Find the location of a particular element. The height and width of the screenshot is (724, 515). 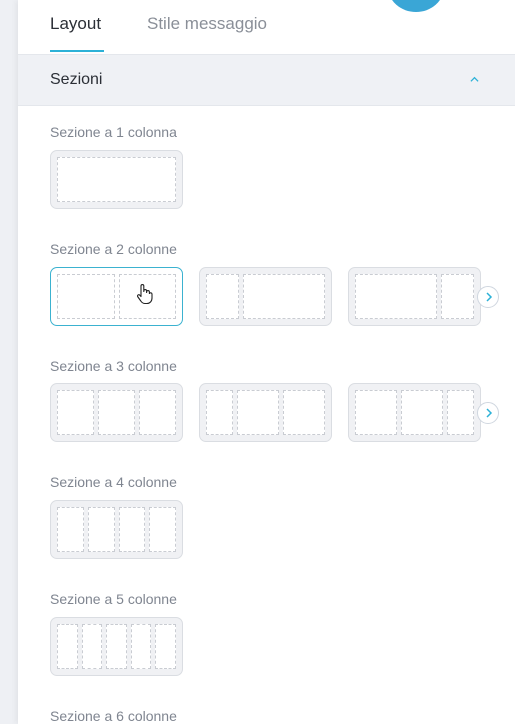

next-templates-button-2-col is located at coordinates (488, 297).